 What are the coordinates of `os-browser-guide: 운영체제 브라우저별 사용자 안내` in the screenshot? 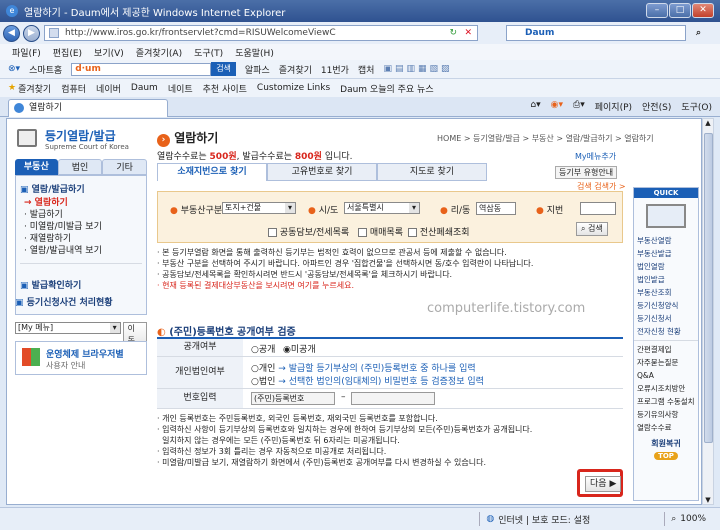 It's located at (81, 358).